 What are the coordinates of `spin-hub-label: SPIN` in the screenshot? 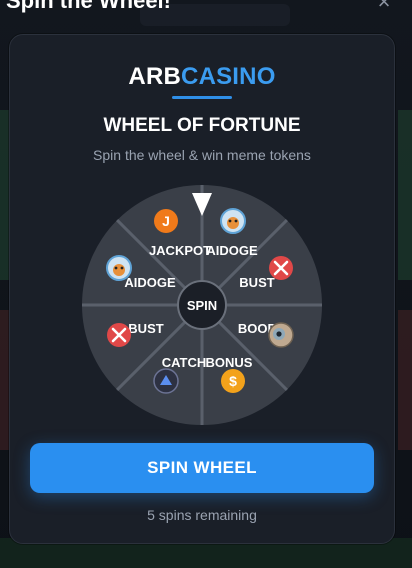 It's located at (202, 305).